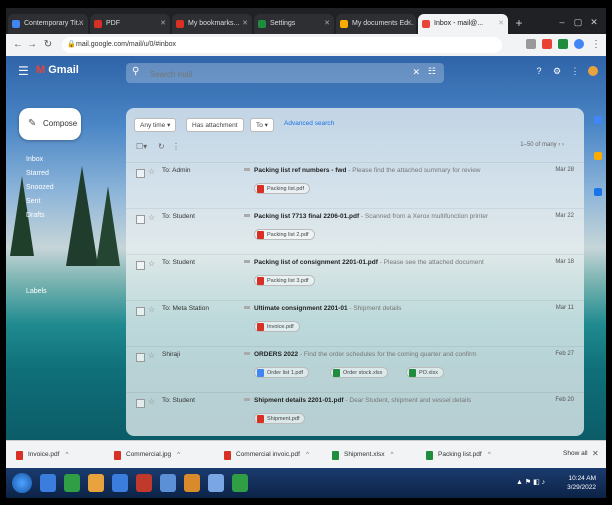  Describe the element at coordinates (309, 123) in the screenshot. I see `advanced-search-link: Advanced search` at that location.